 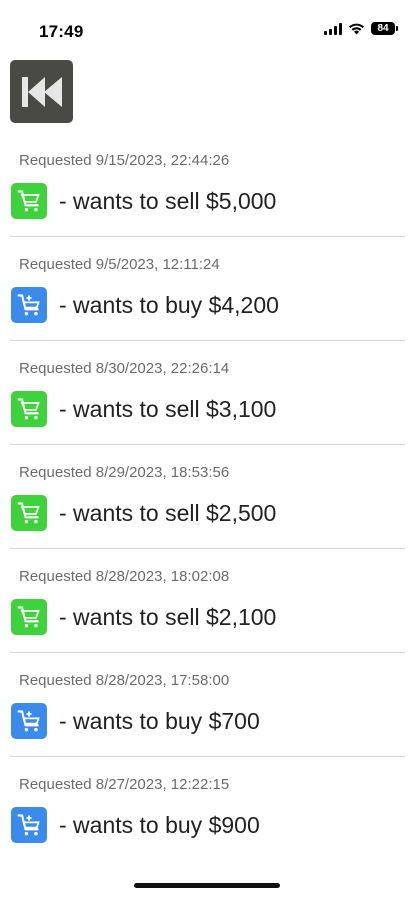 I want to click on signal-icon, so click(x=333, y=28).